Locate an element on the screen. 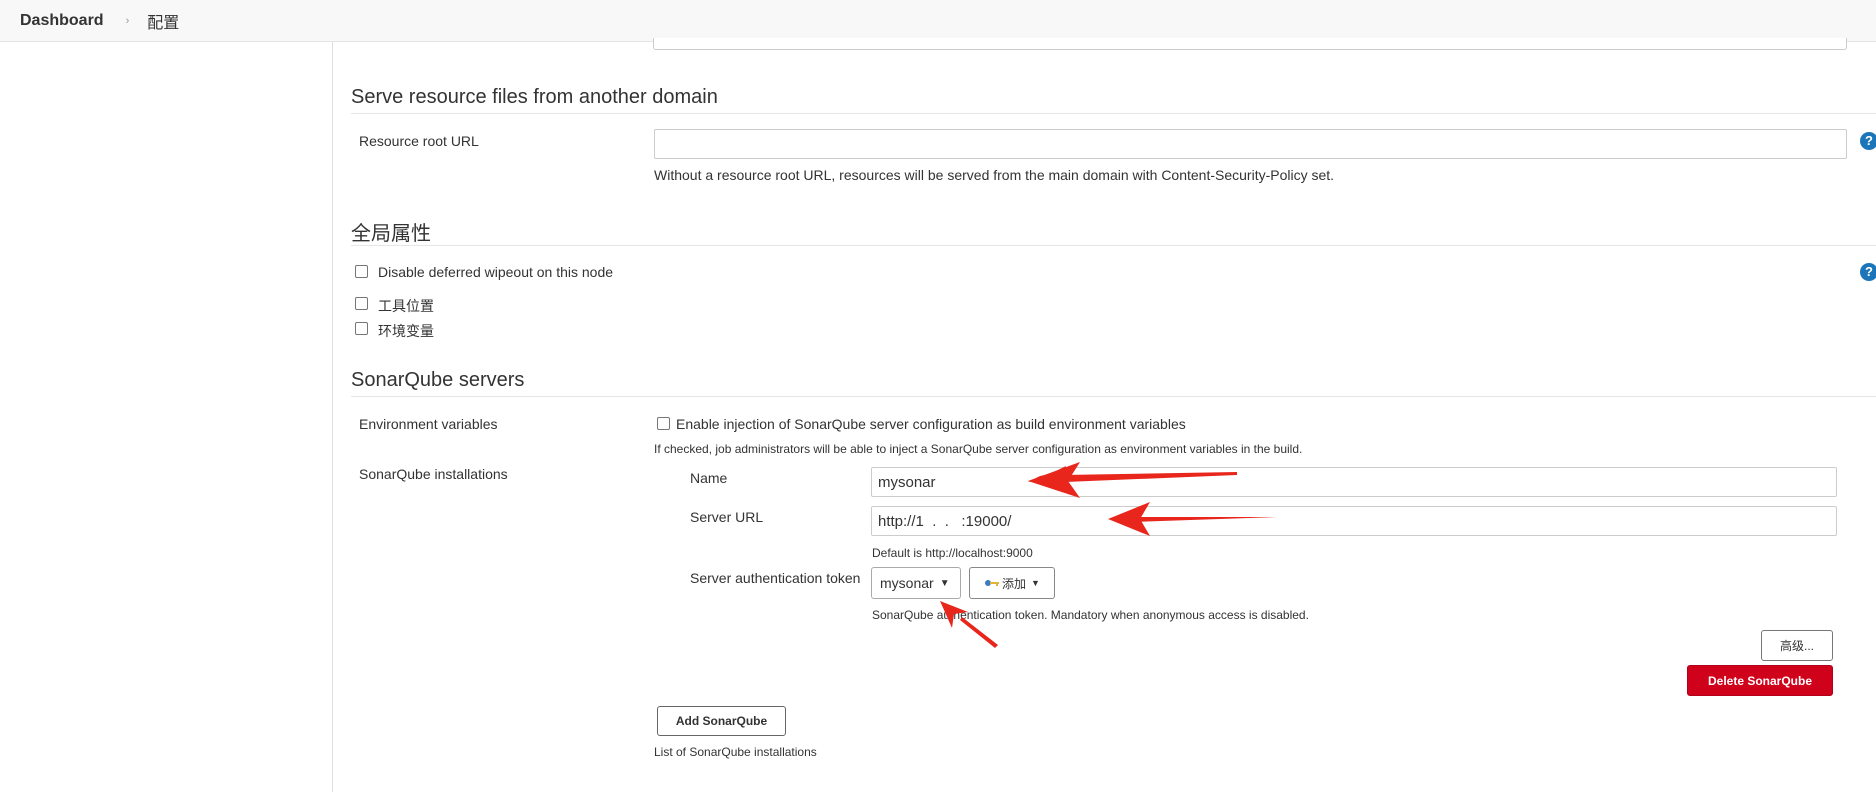 The height and width of the screenshot is (792, 1876). arrow-annotation-name is located at coordinates (1132, 480).